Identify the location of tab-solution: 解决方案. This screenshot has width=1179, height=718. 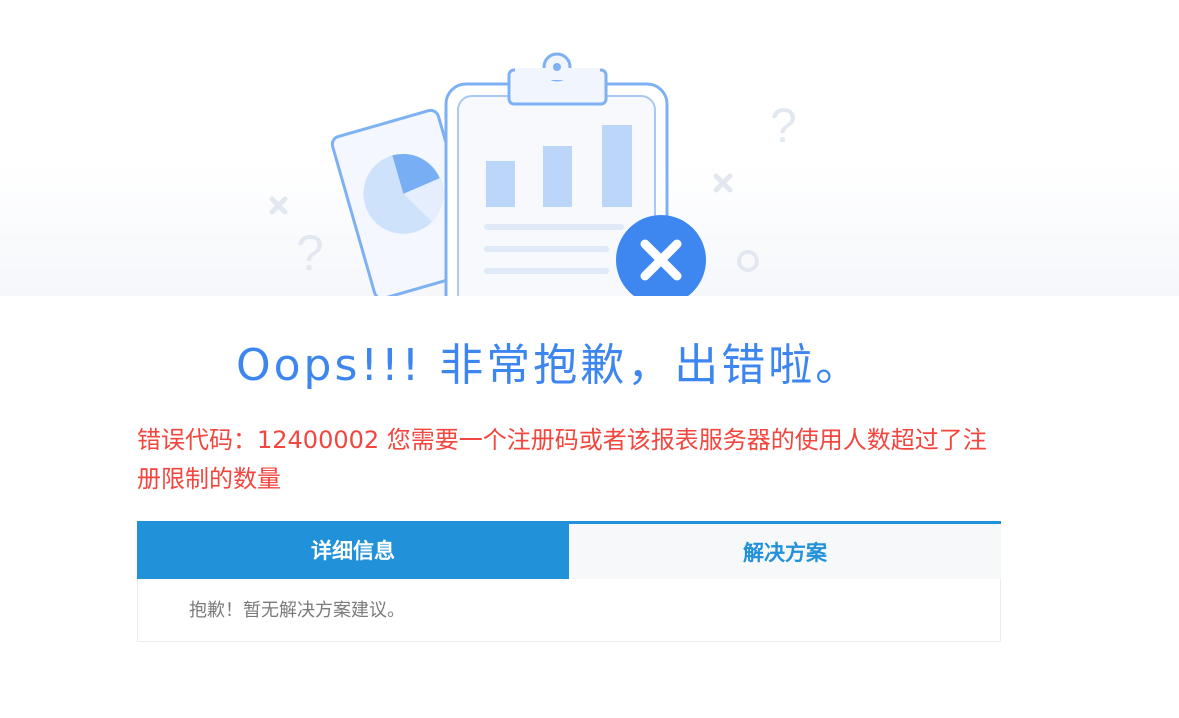
(785, 550).